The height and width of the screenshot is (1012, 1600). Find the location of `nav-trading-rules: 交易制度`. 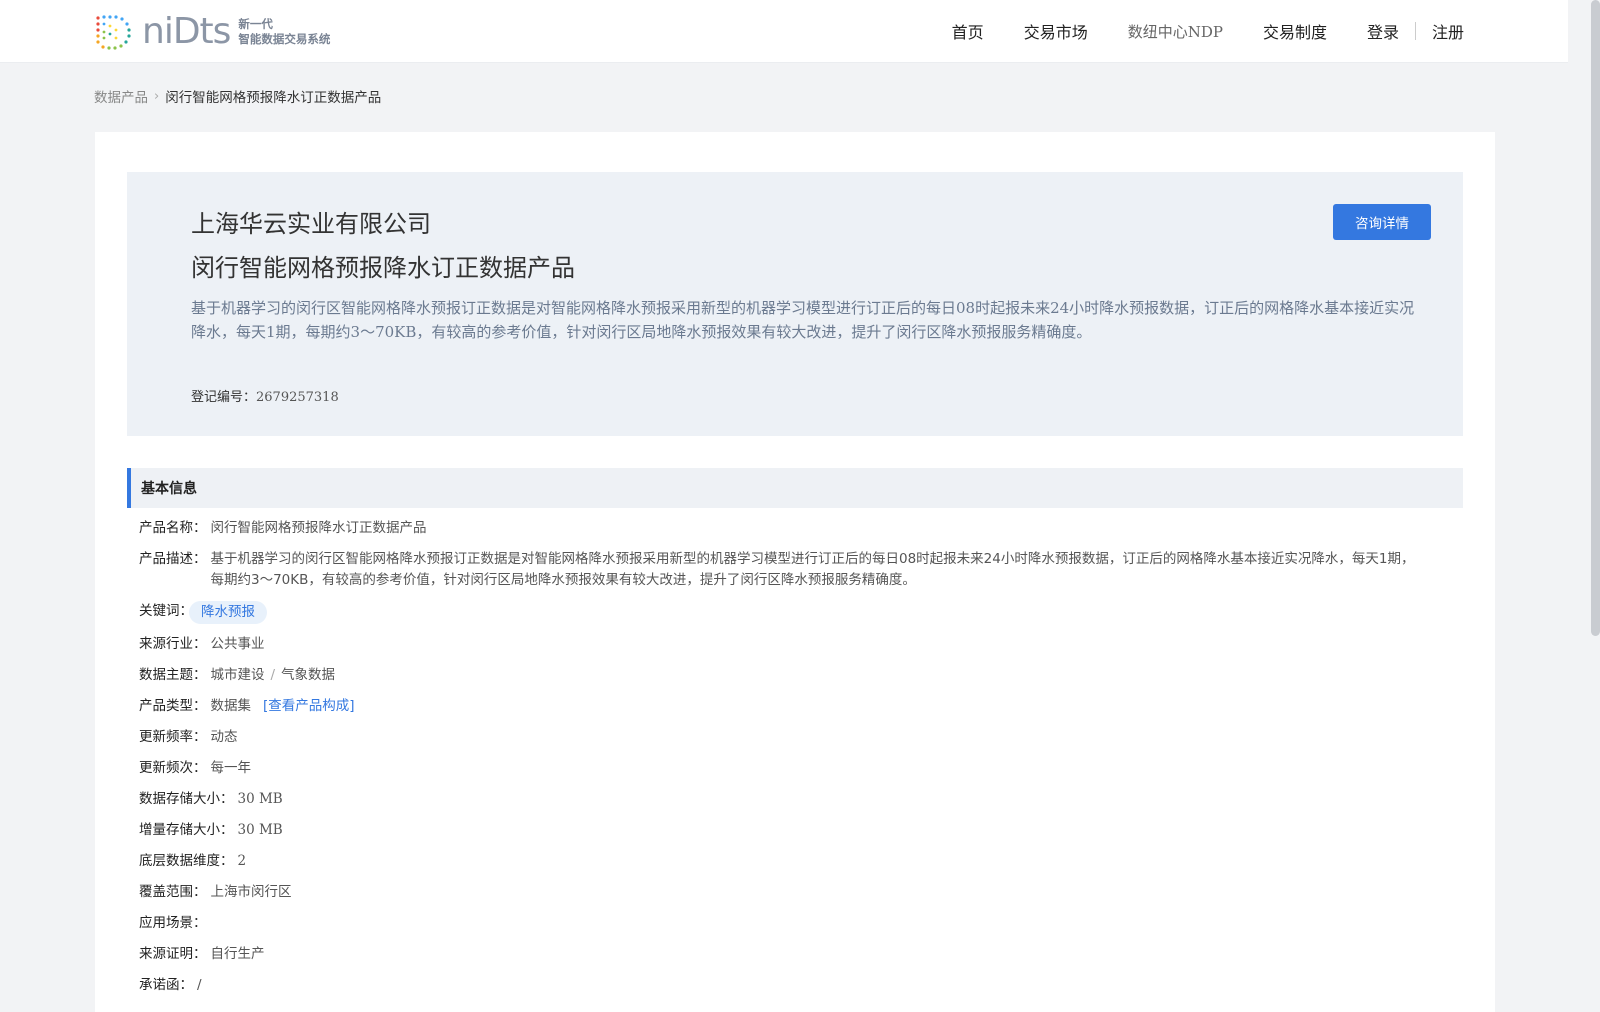

nav-trading-rules: 交易制度 is located at coordinates (1295, 31).